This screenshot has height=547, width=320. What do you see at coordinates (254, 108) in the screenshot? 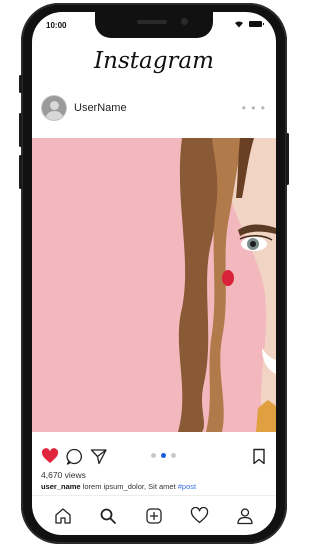
I see `more-options-button: • • •` at bounding box center [254, 108].